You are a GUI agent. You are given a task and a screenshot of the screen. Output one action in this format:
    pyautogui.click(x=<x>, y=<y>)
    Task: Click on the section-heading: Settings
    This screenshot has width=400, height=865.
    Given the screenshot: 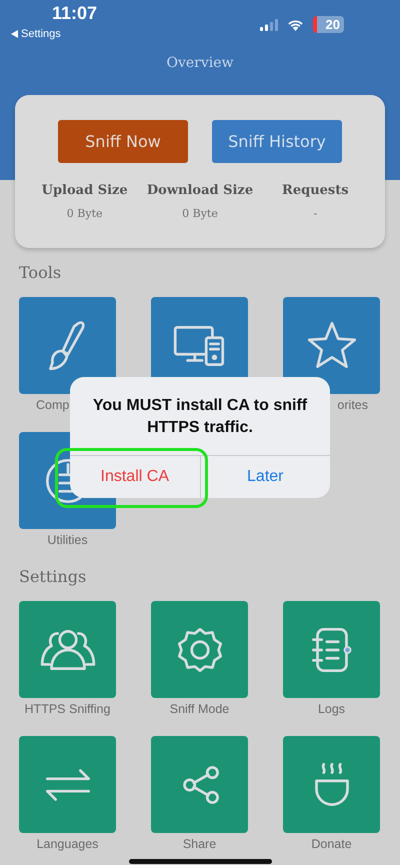 What is the action you would take?
    pyautogui.click(x=52, y=577)
    